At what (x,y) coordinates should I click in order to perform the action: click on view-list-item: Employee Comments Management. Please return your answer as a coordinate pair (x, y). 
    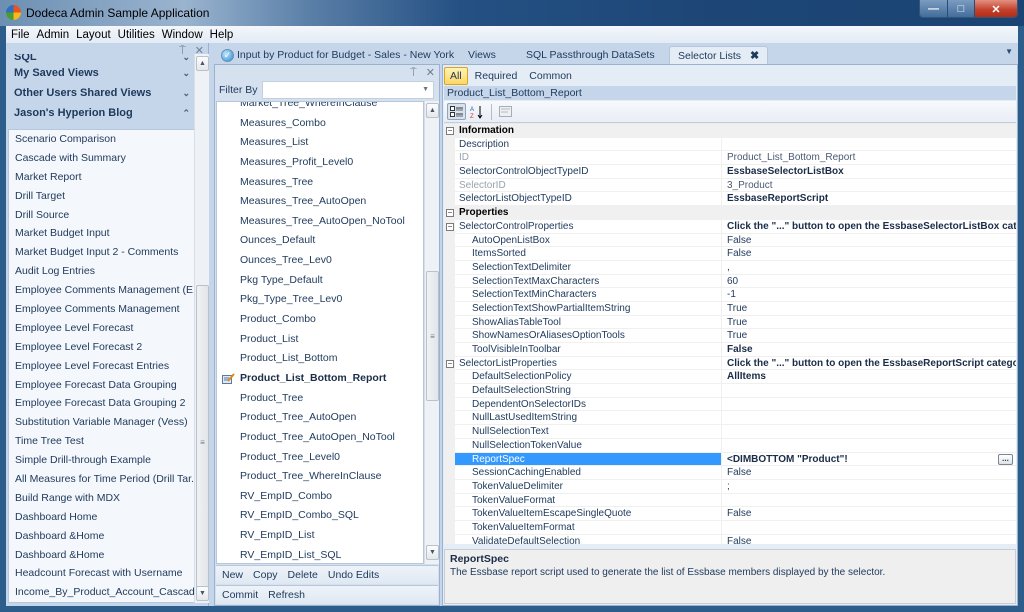
    Looking at the image, I should click on (103, 309).